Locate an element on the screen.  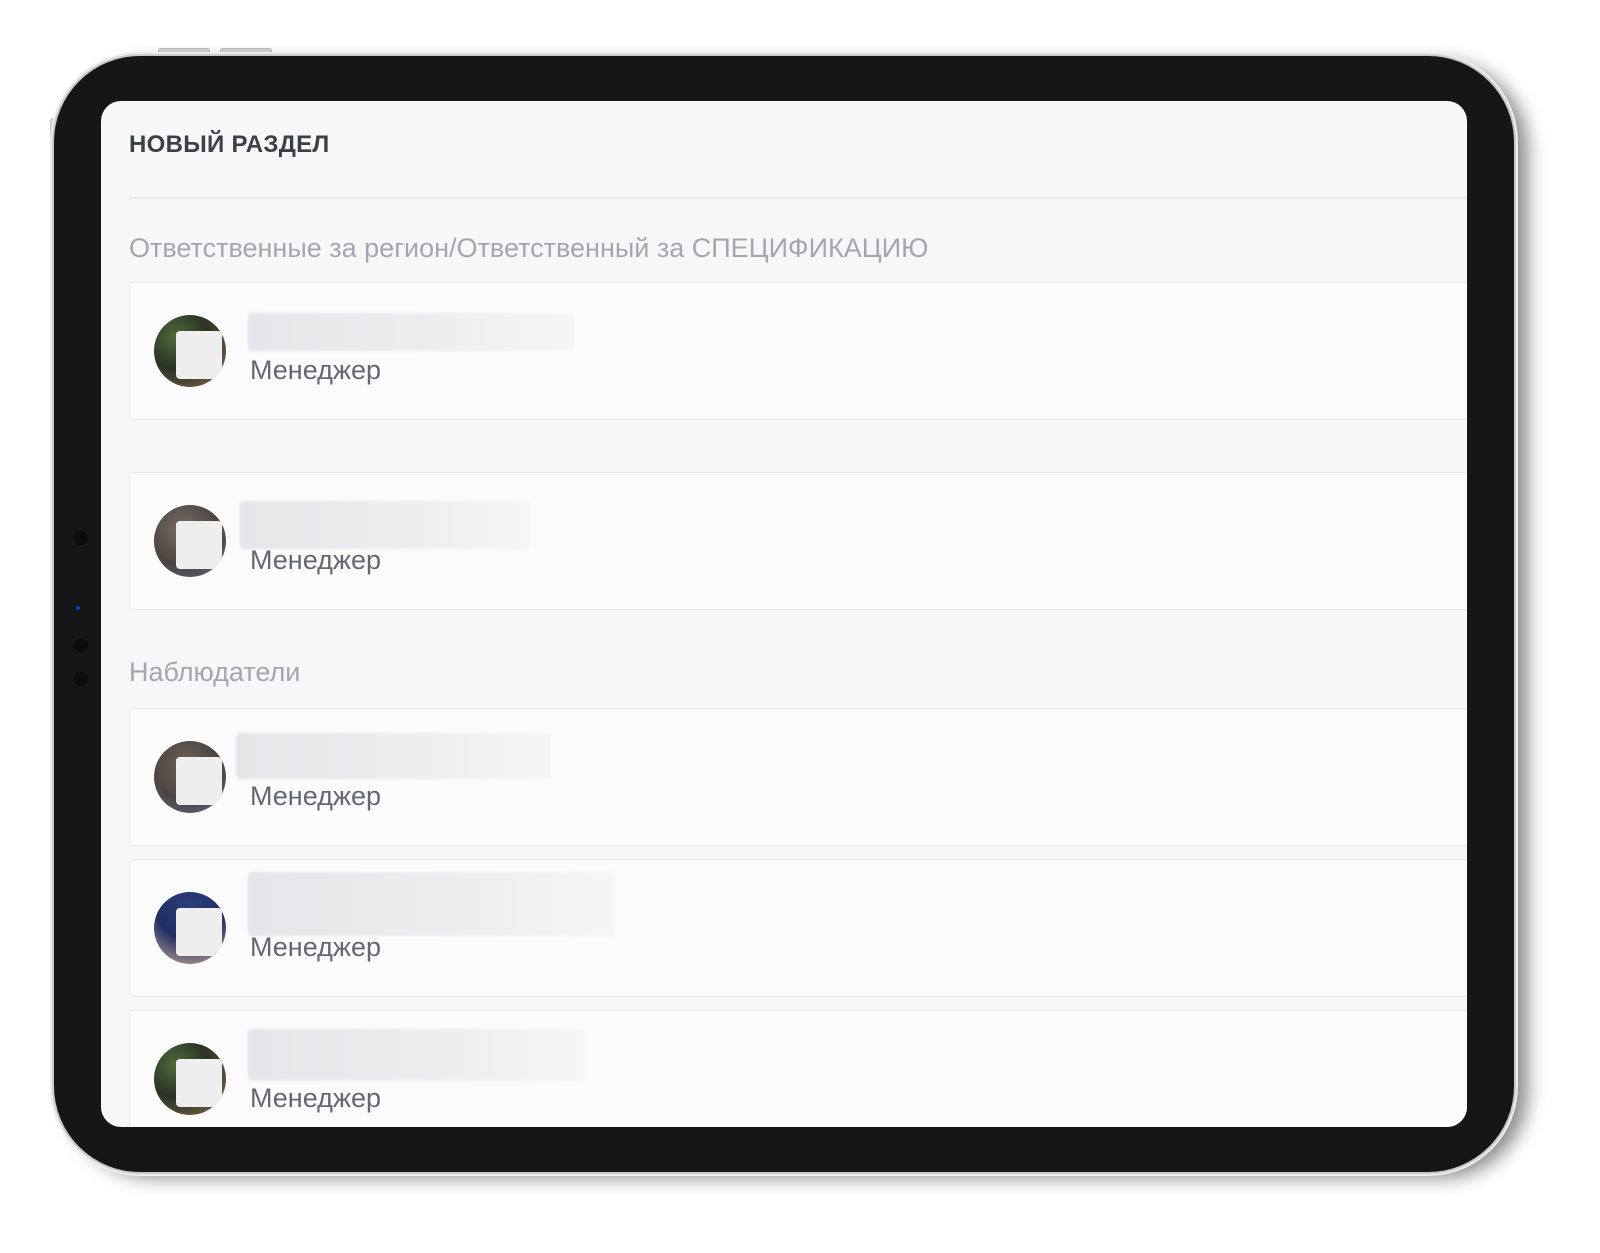
camera-sensor-icon is located at coordinates (81, 538).